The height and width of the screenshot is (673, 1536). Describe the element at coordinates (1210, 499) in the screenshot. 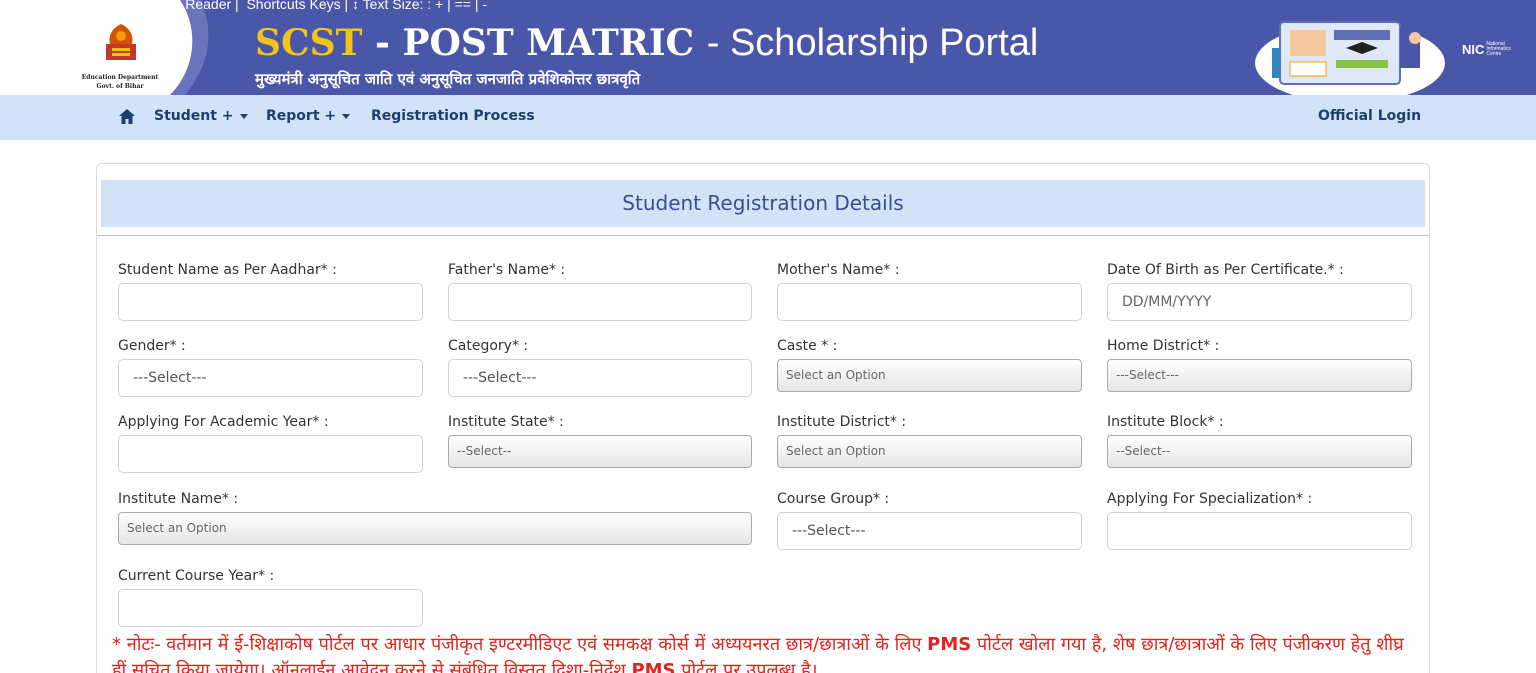

I see `specialization-label: Applying For Specialization* :` at that location.